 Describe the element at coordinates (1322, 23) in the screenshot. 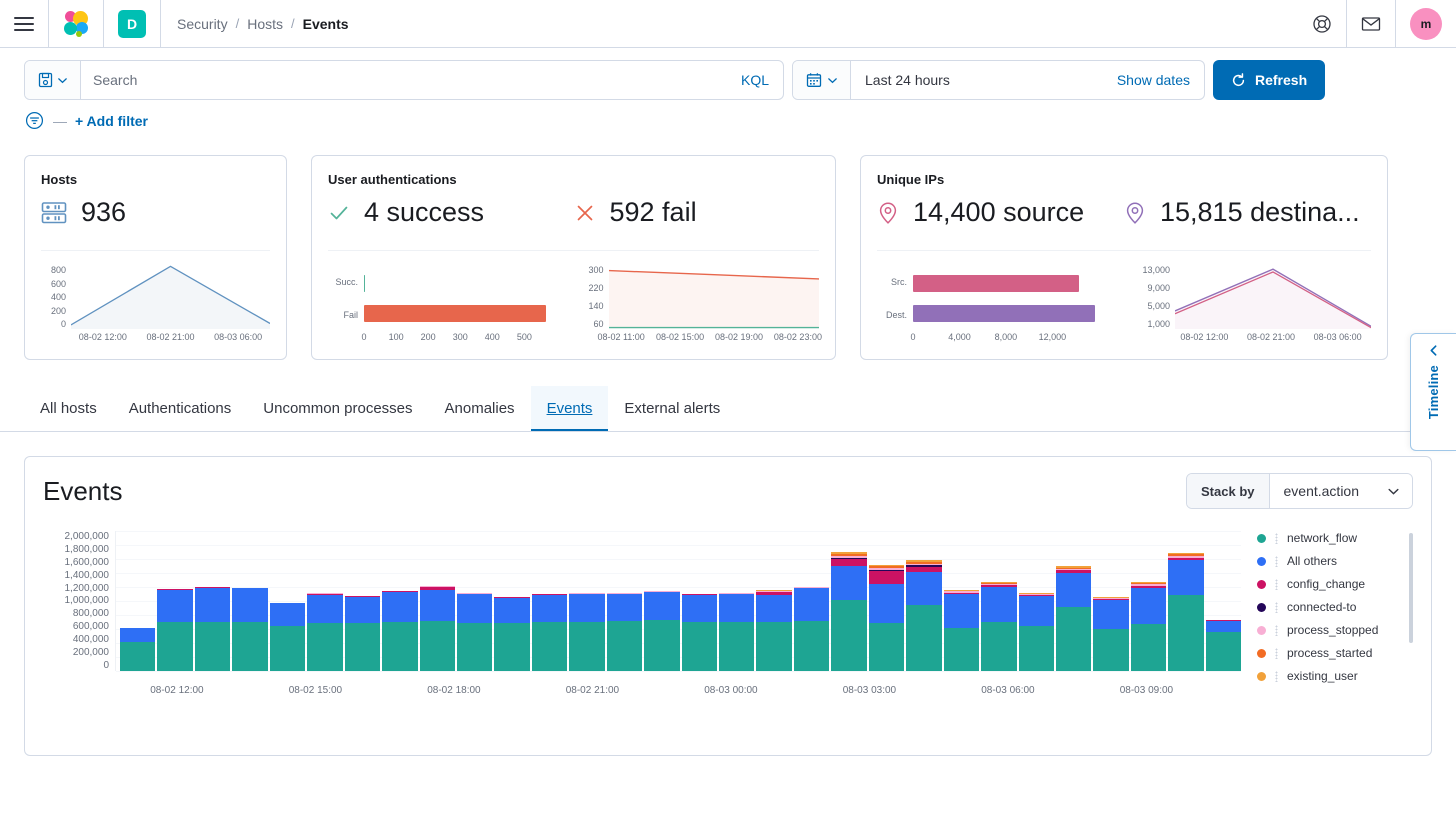

I see `help-button` at that location.